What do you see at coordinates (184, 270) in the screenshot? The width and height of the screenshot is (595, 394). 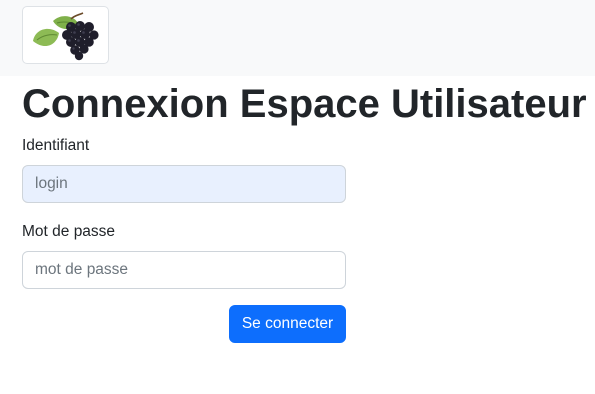 I see `password-input` at bounding box center [184, 270].